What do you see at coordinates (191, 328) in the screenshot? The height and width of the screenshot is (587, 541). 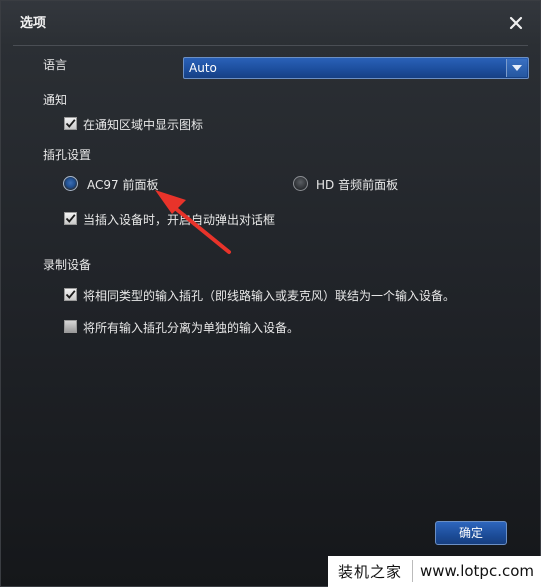 I see `separate-inputs-label: 将所有输入插孔分离为单独的输入设备。` at bounding box center [191, 328].